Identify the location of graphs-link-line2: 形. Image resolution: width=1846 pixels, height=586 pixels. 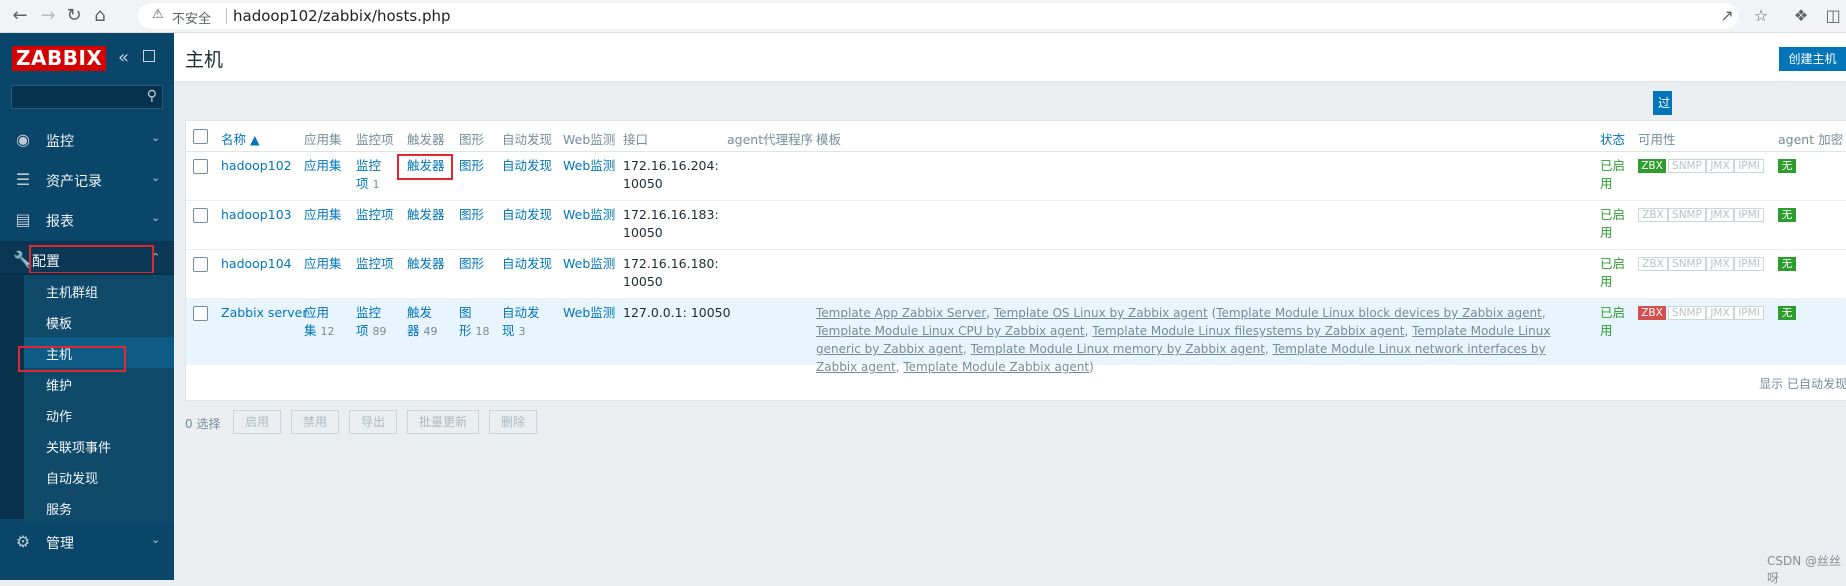
(465, 330).